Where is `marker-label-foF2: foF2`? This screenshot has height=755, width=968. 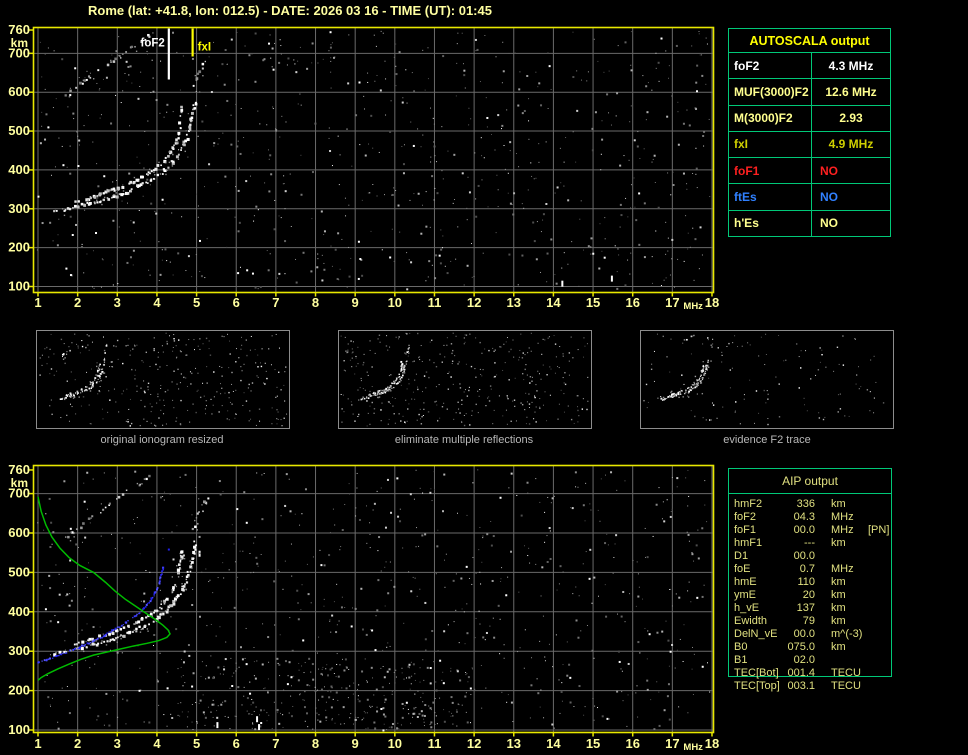
marker-label-foF2: foF2 is located at coordinates (153, 44).